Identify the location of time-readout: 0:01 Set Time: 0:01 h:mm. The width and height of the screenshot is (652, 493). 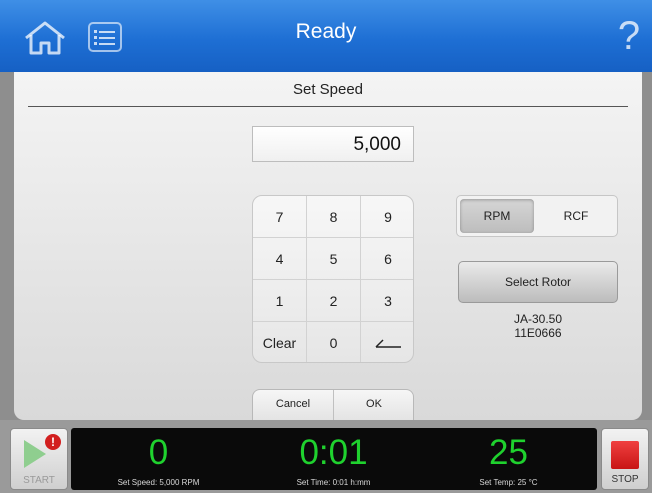
(333, 459).